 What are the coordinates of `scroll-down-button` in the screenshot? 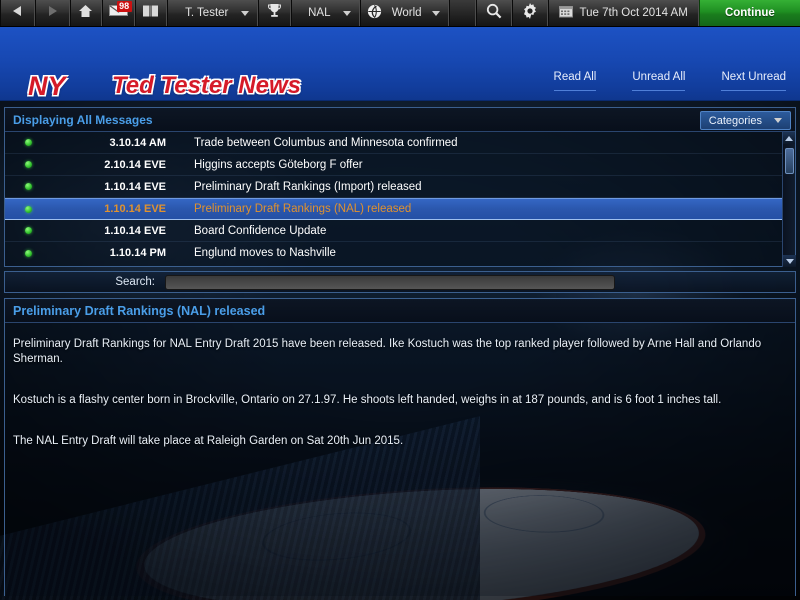 It's located at (789, 261).